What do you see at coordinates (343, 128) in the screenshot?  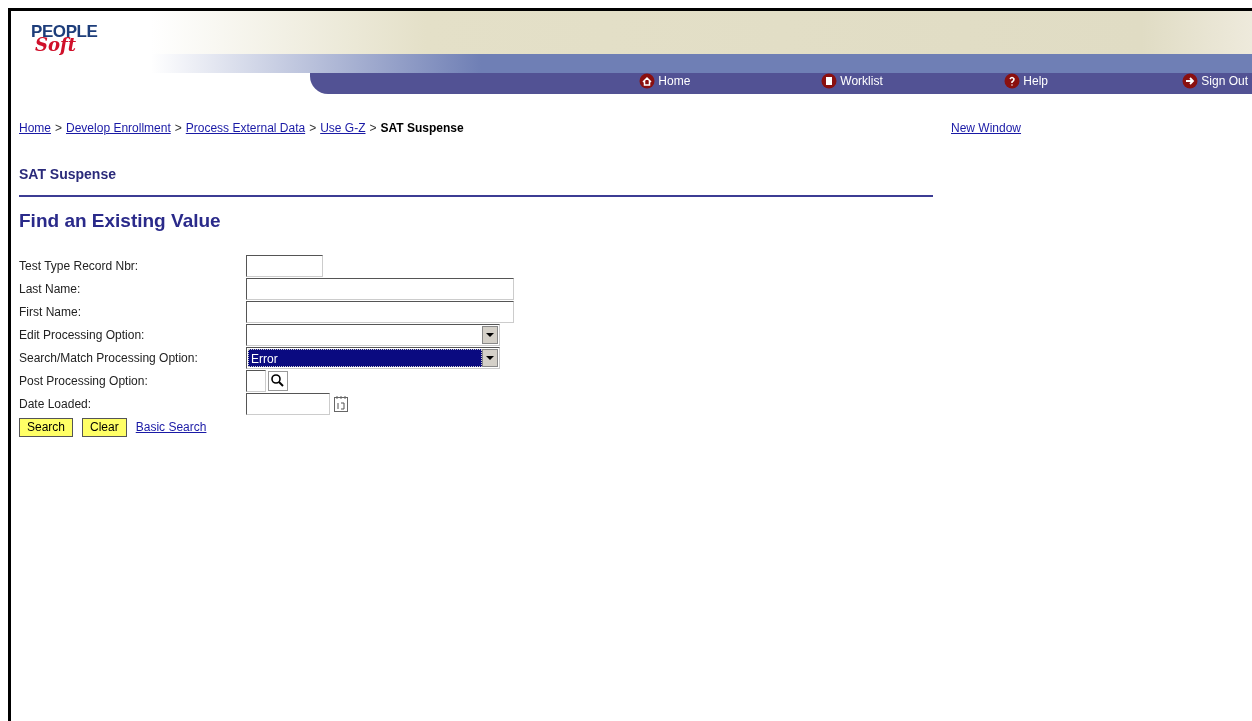 I see `breadcrumb-link: Use G-Z` at bounding box center [343, 128].